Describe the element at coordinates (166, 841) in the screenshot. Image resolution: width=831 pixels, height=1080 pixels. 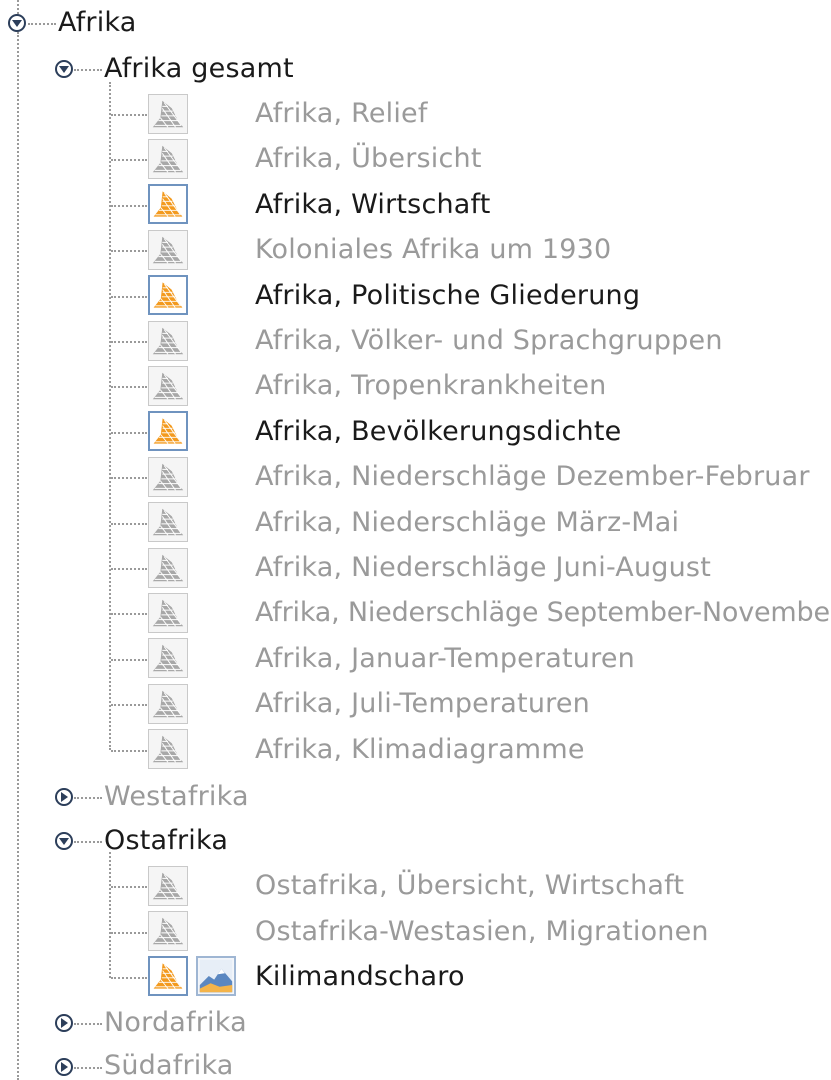
I see `tree-node-ostafrika: Ostafrika` at that location.